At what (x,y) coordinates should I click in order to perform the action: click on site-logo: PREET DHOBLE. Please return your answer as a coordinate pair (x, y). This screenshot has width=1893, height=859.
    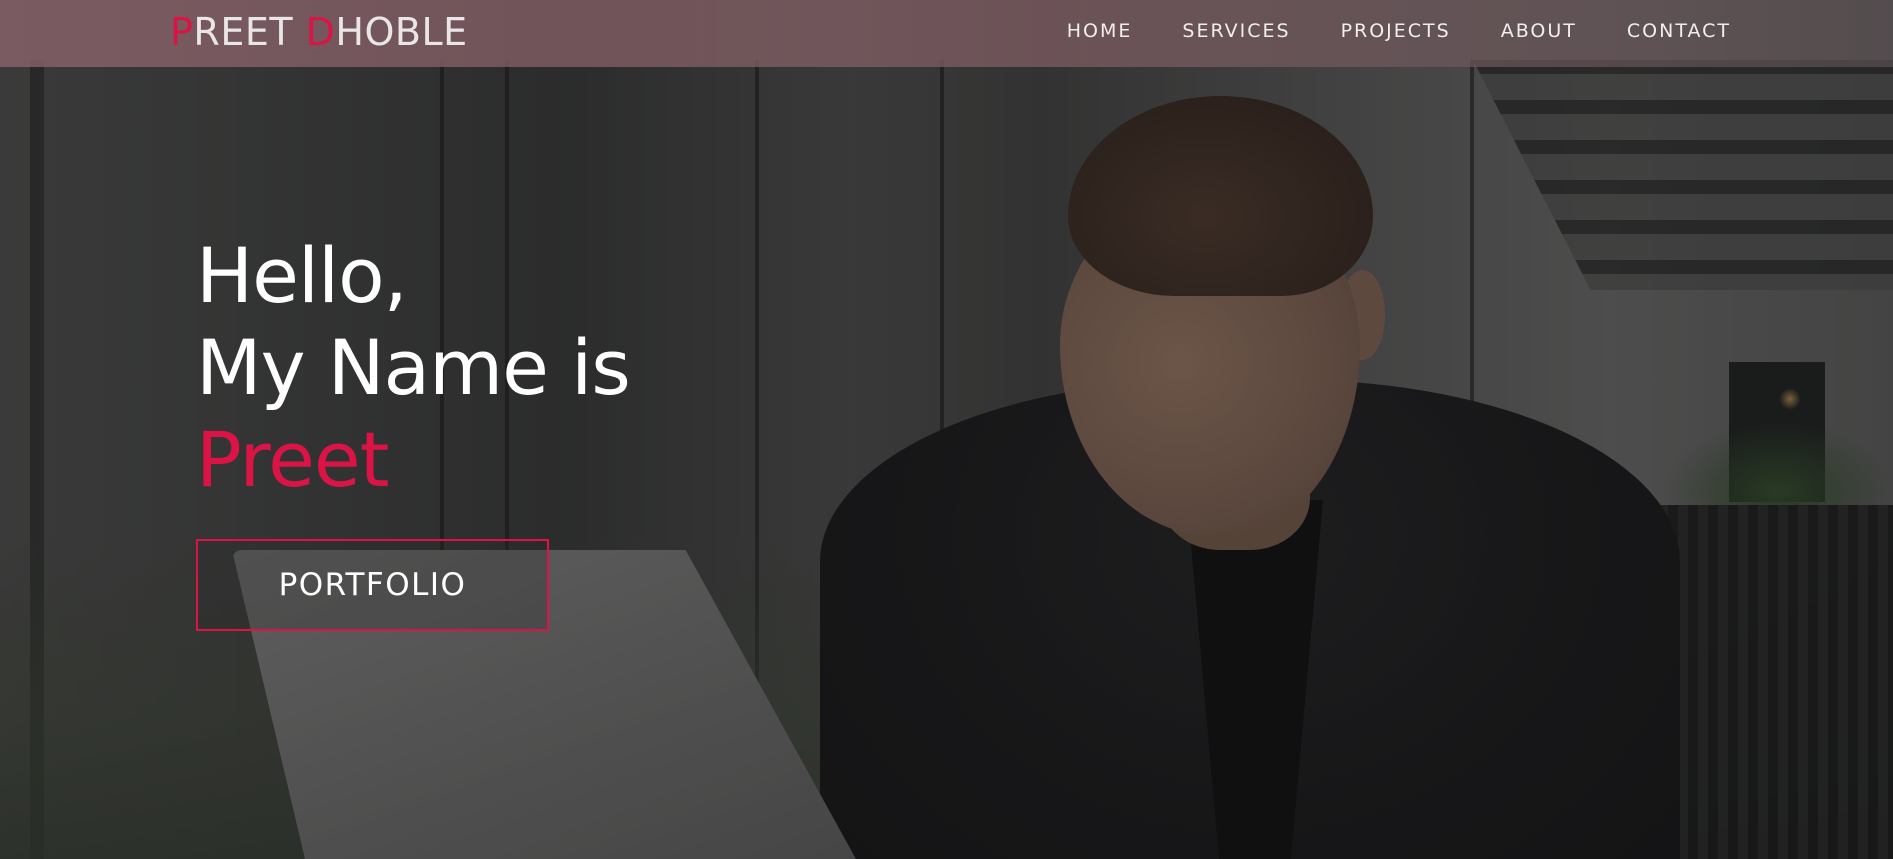
    Looking at the image, I should click on (319, 32).